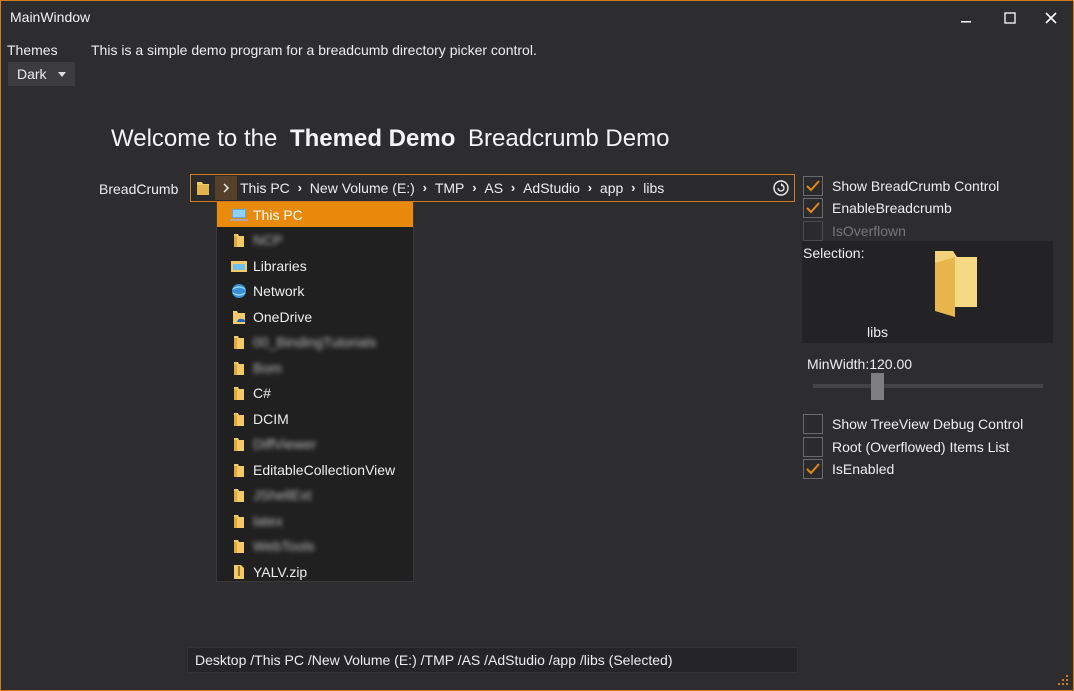  Describe the element at coordinates (262, 393) in the screenshot. I see `dropdown-item-label: C#` at that location.